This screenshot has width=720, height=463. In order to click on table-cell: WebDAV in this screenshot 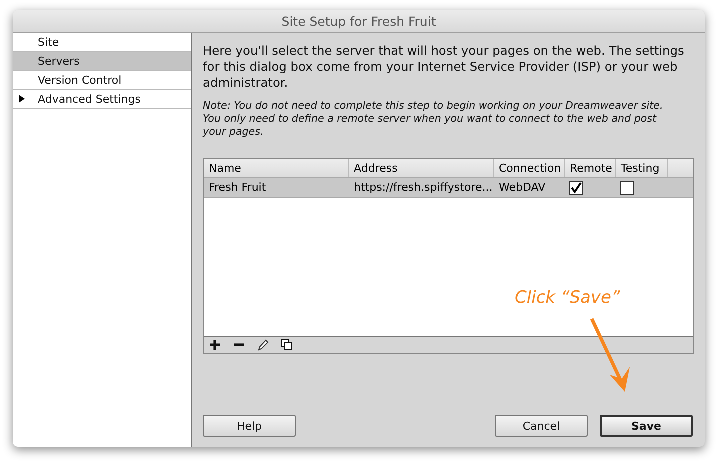, I will do `click(522, 187)`.